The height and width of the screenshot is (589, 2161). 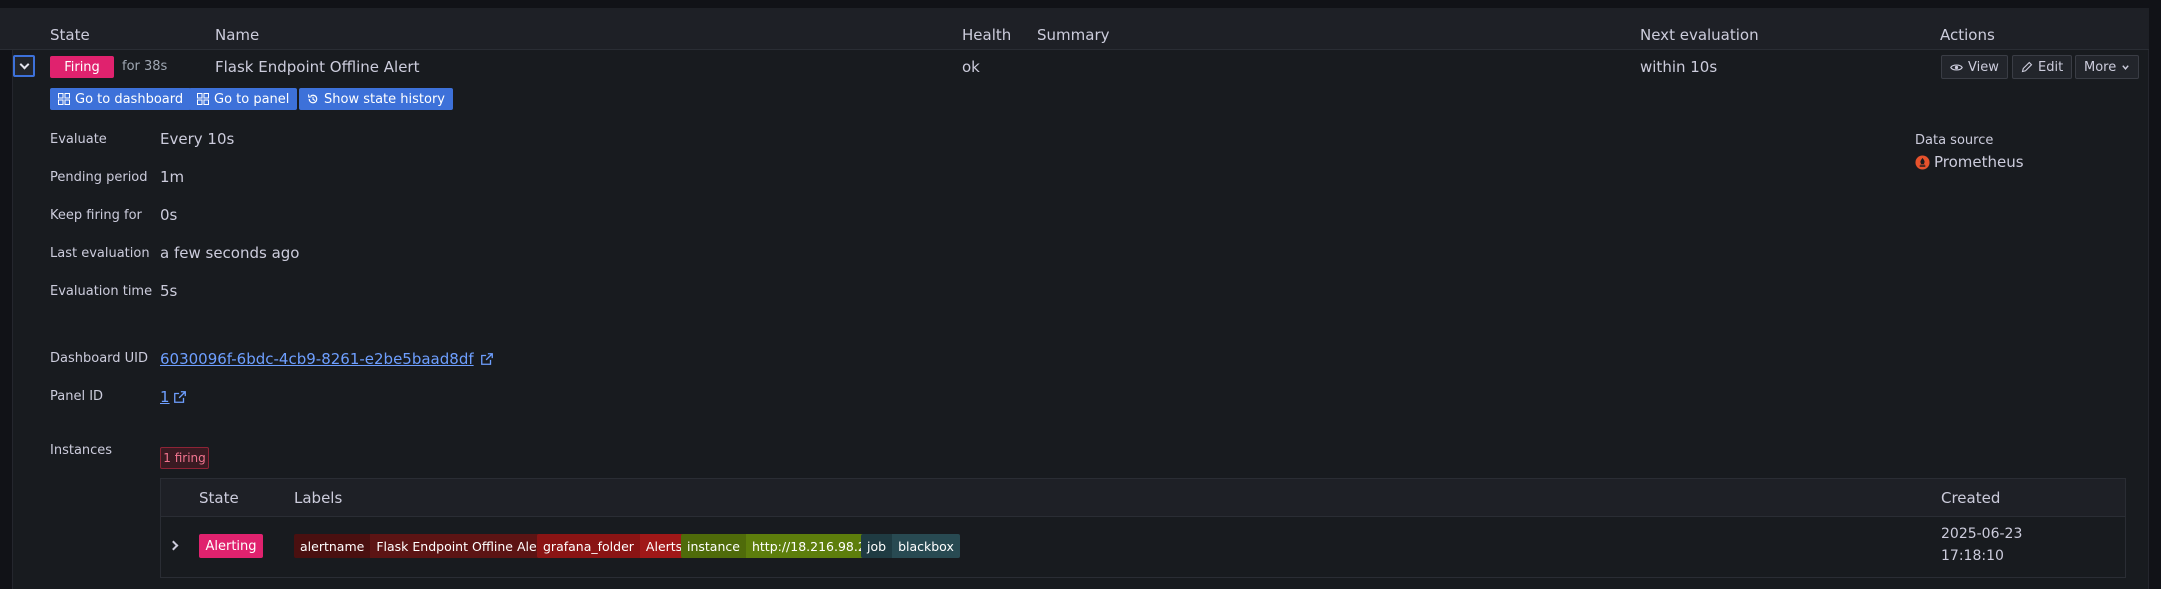 I want to click on history-icon, so click(x=312, y=99).